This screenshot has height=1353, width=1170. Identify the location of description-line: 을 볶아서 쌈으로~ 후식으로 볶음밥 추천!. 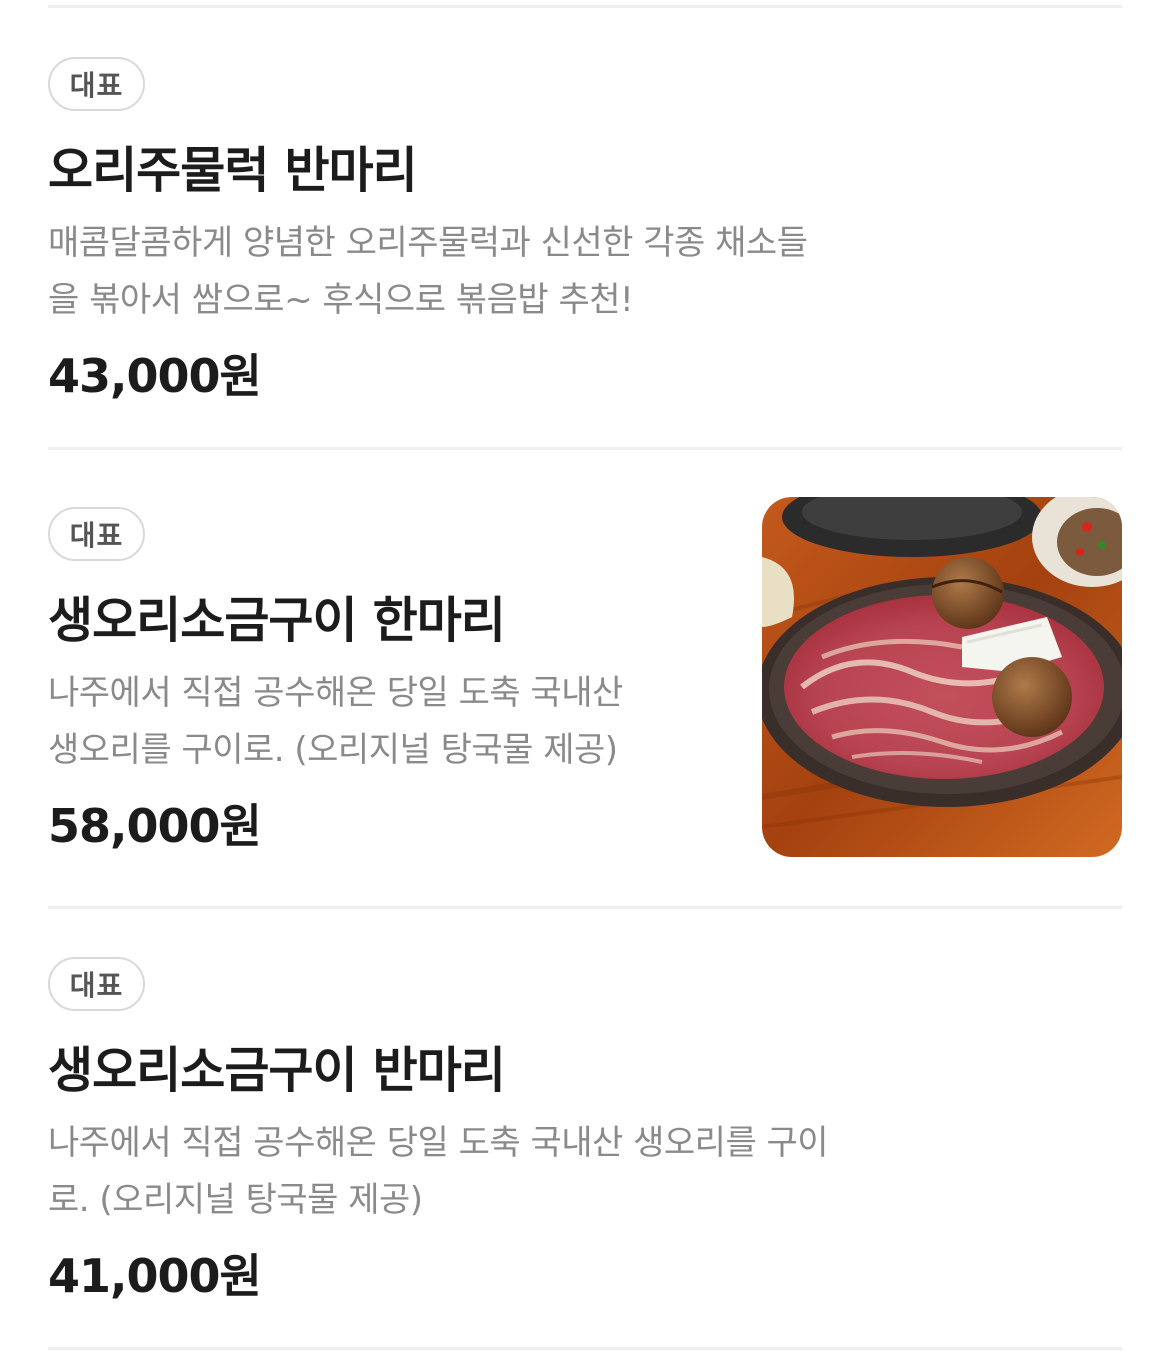
(341, 300).